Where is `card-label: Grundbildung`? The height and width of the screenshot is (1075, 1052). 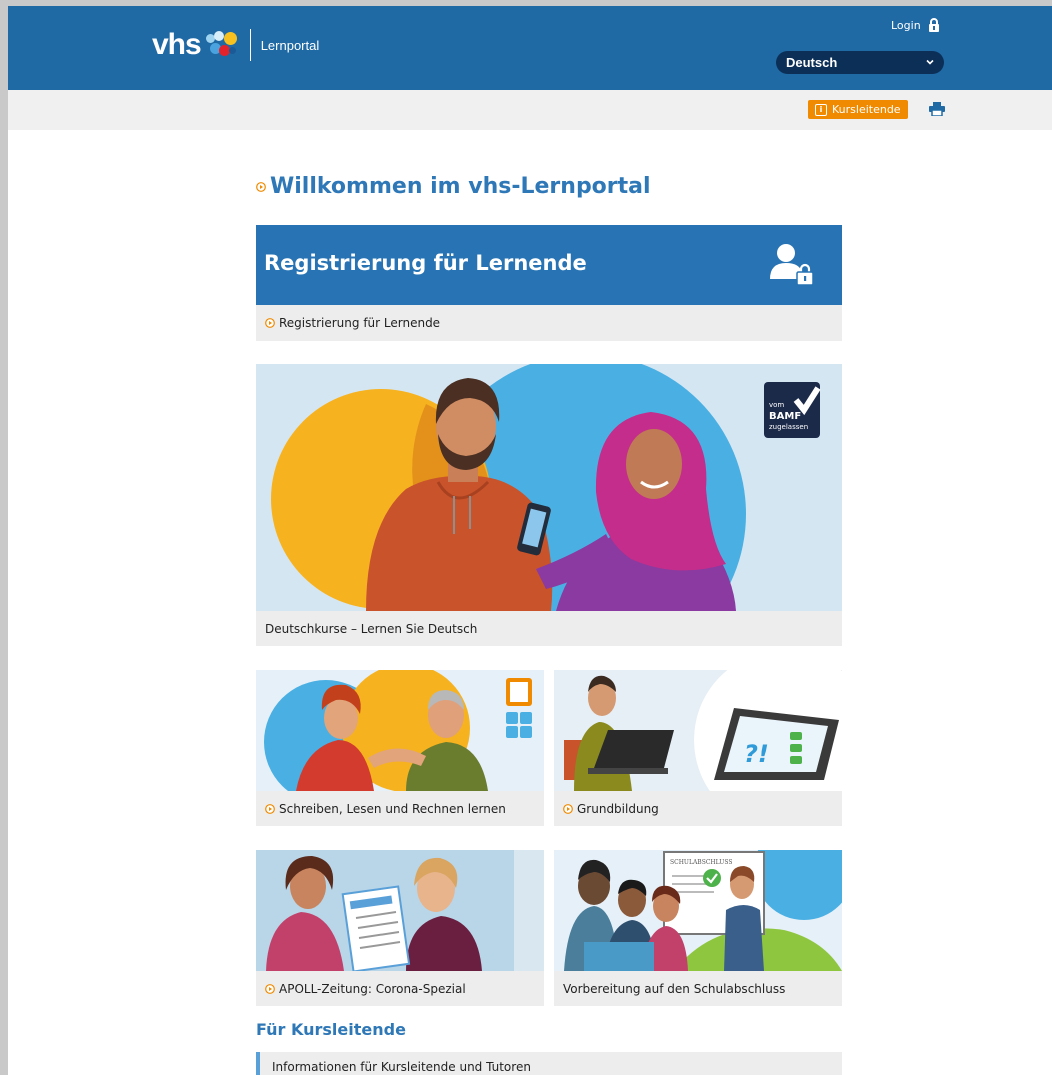
card-label: Grundbildung is located at coordinates (618, 808).